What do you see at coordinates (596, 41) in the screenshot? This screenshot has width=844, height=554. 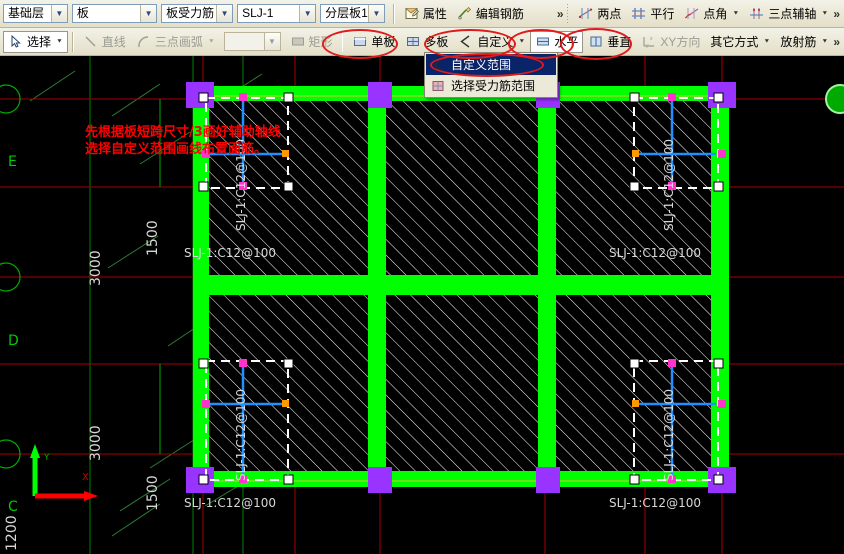 I see `vertical-icon` at bounding box center [596, 41].